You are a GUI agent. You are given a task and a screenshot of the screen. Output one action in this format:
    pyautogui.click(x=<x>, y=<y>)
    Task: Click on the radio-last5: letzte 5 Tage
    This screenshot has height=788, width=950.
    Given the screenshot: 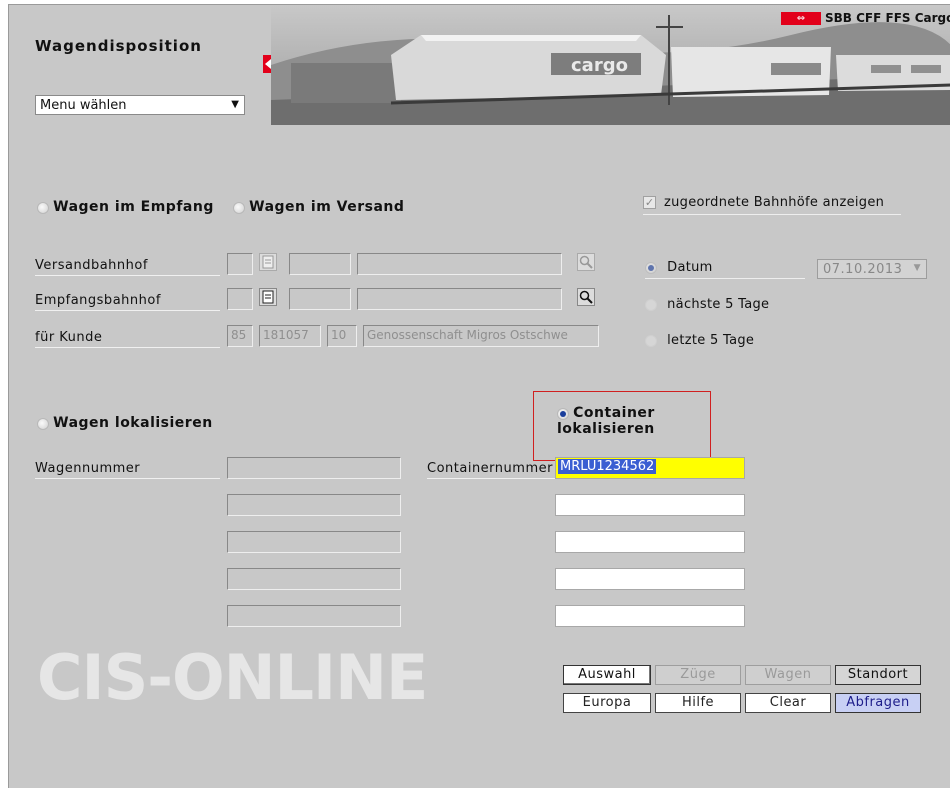 What is the action you would take?
    pyautogui.click(x=699, y=340)
    